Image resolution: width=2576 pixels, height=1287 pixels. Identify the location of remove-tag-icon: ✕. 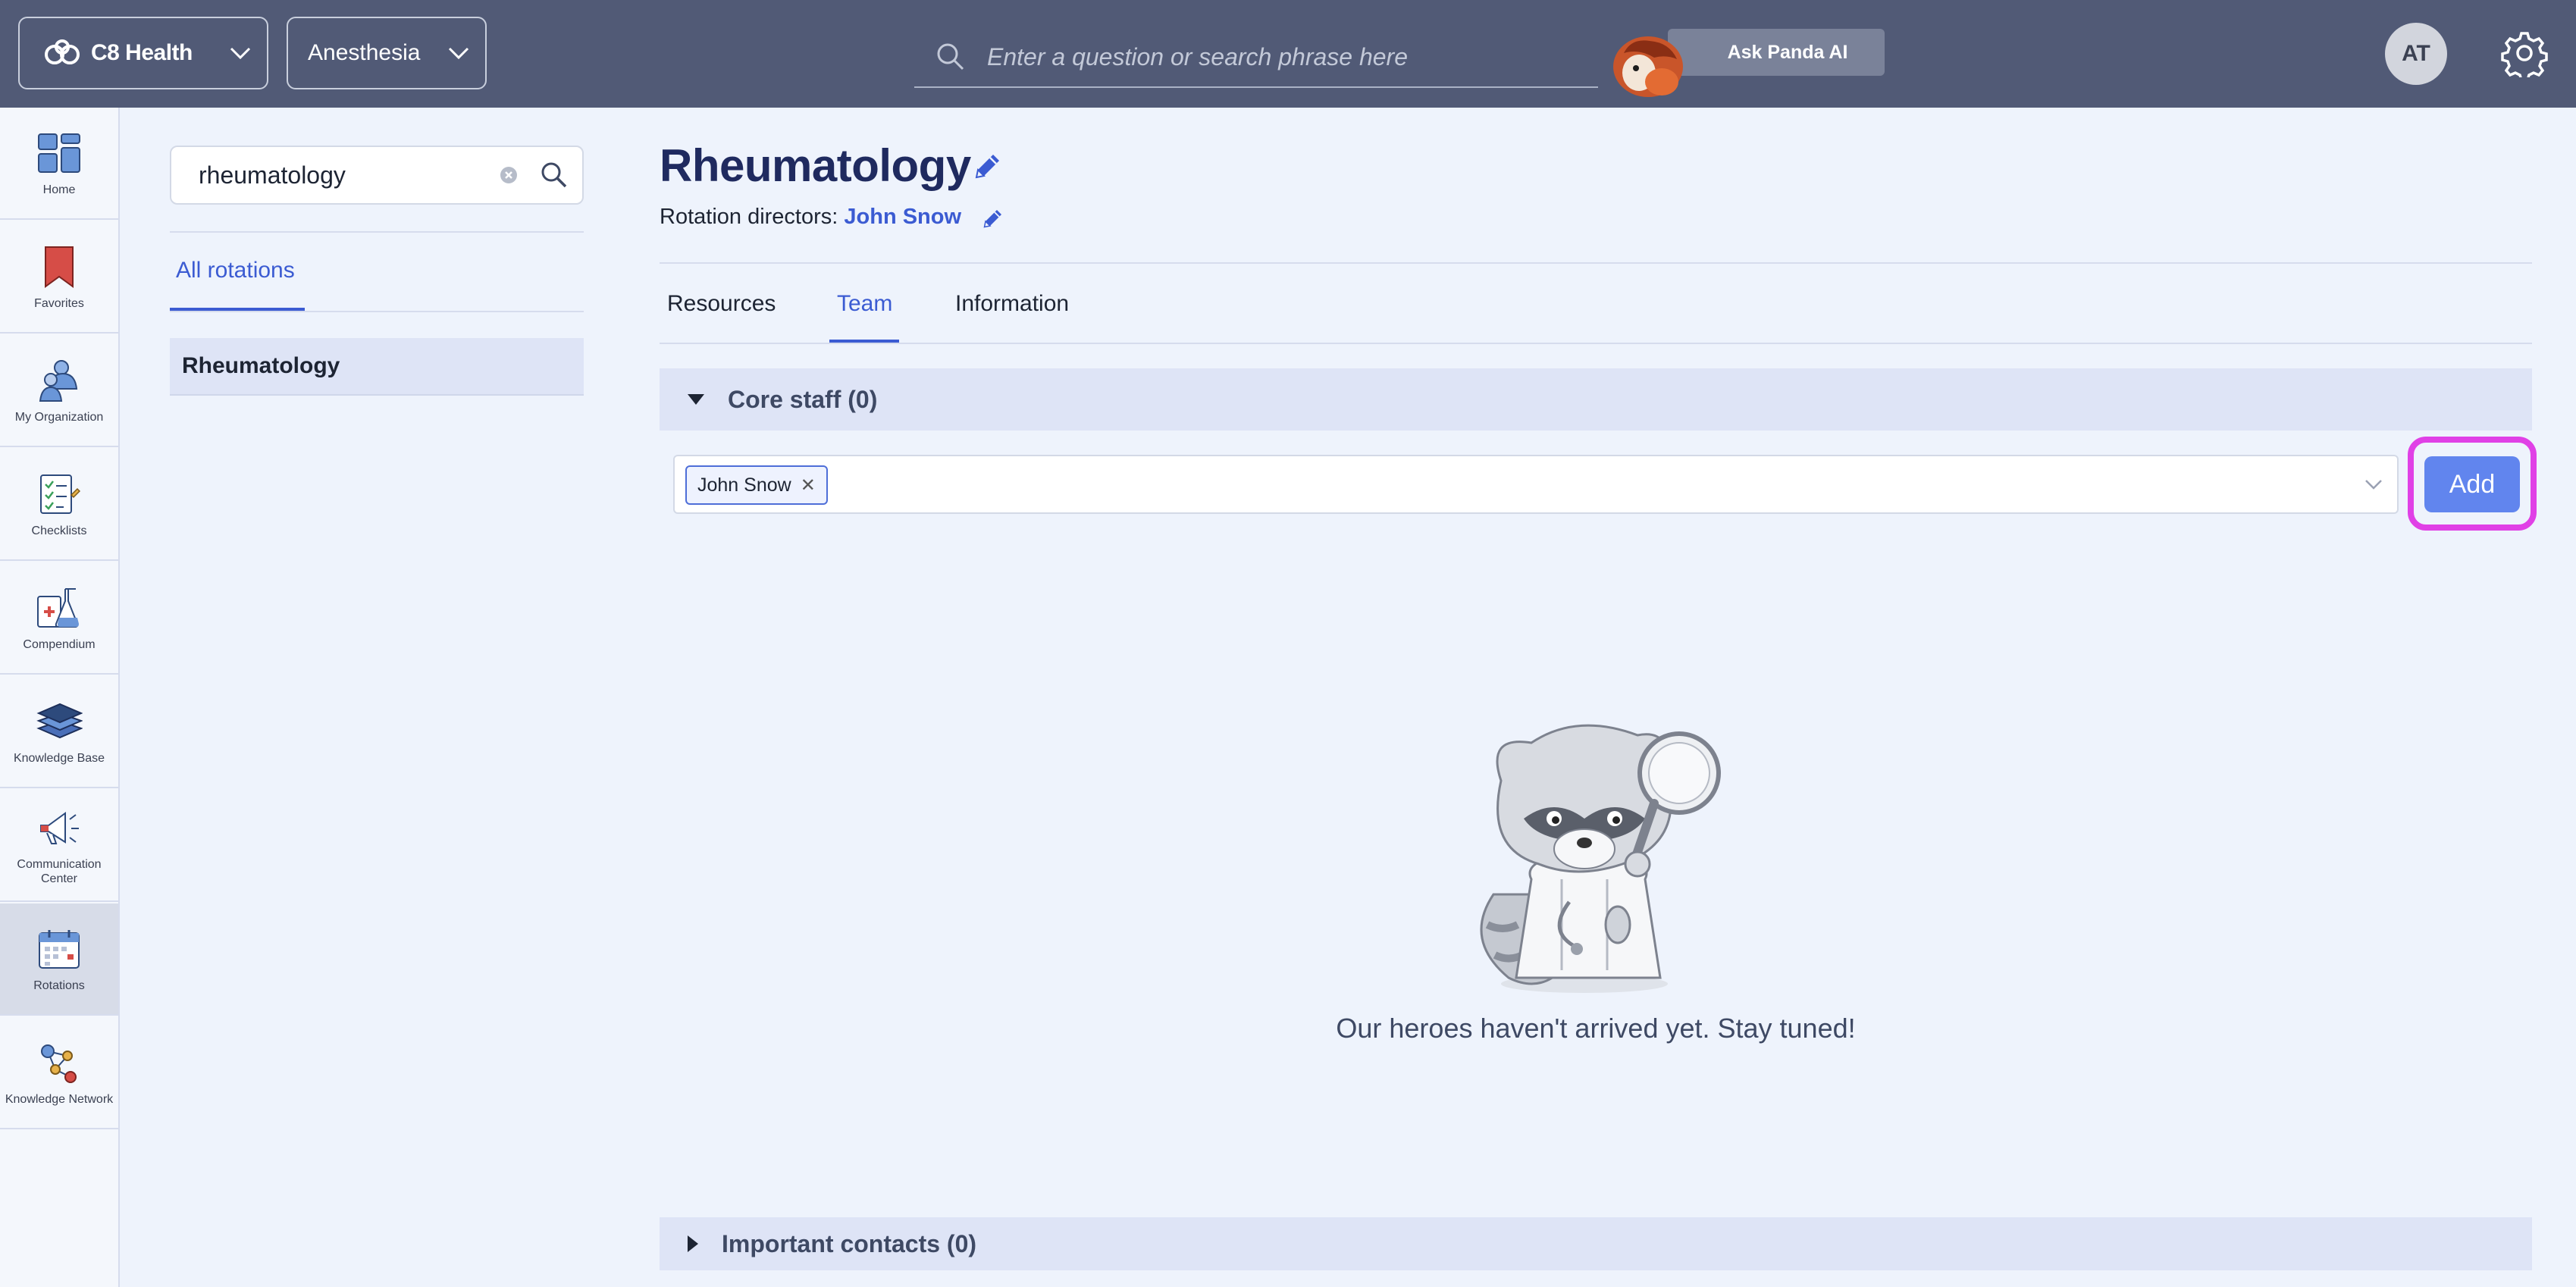
(809, 485).